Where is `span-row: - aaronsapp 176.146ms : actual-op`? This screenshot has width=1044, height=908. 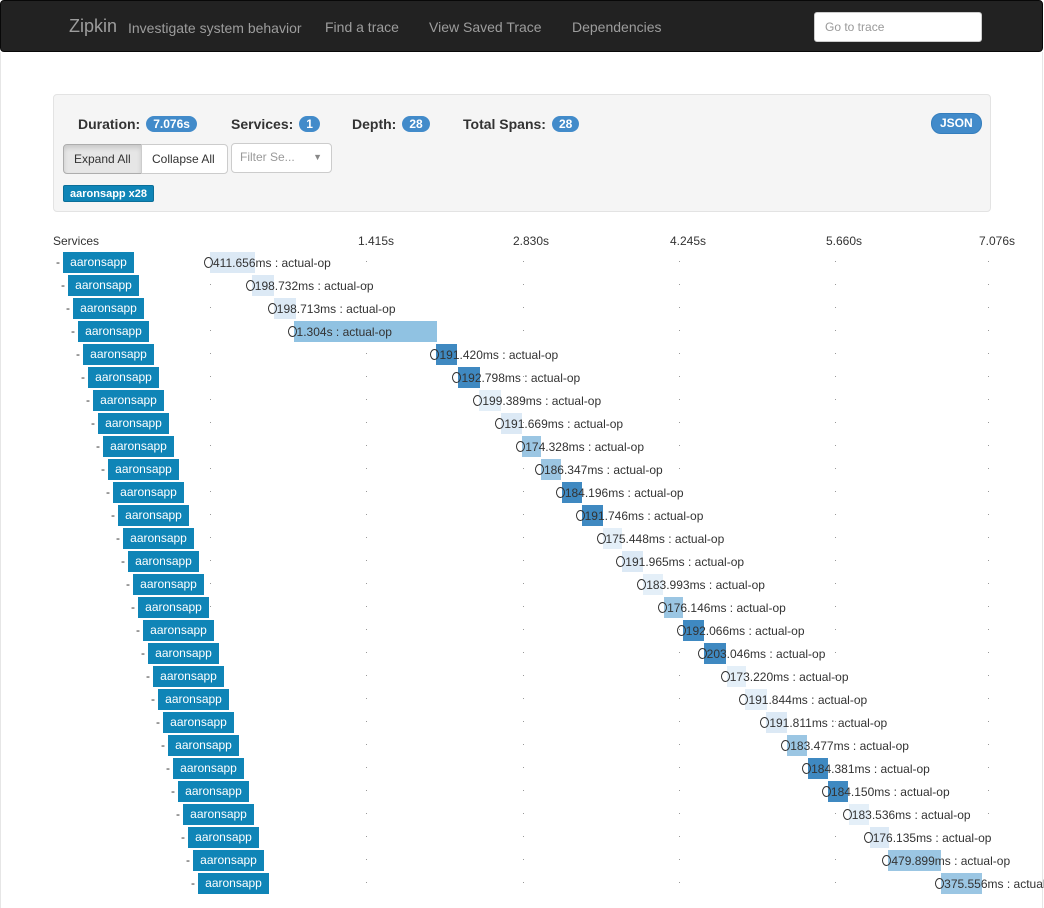 span-row: - aaronsapp 176.146ms : actual-op is located at coordinates (522, 608).